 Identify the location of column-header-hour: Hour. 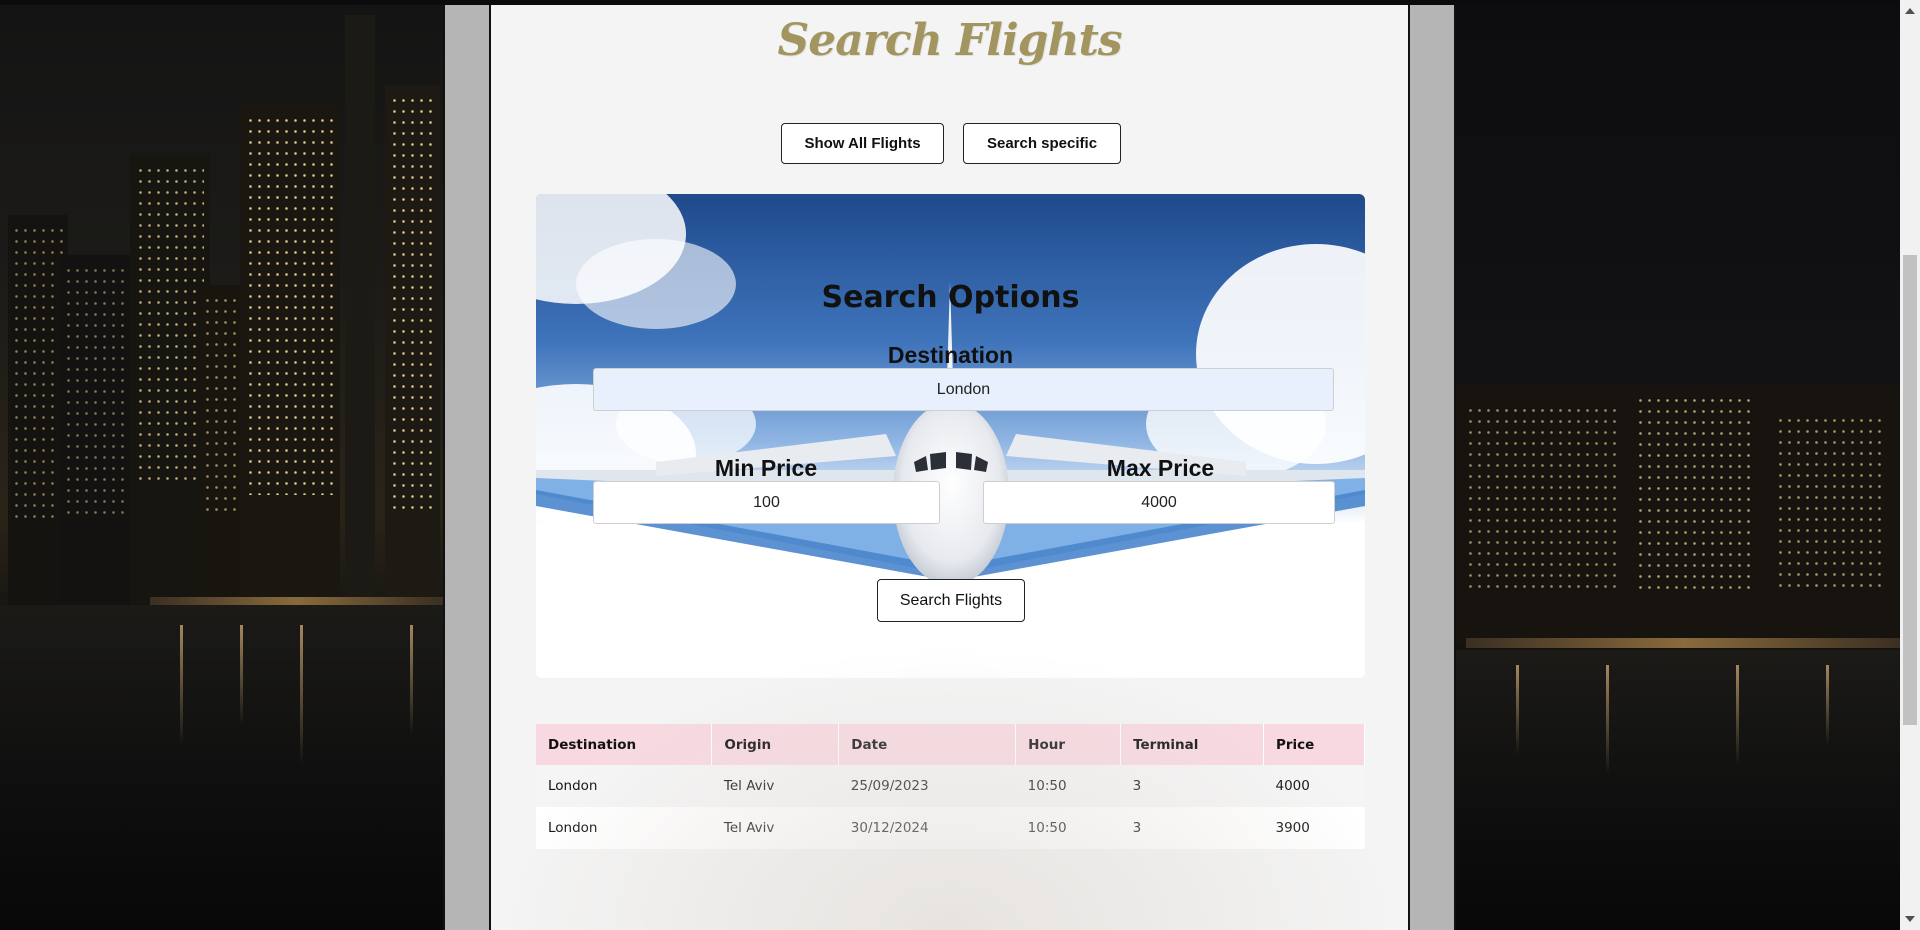
(1068, 744).